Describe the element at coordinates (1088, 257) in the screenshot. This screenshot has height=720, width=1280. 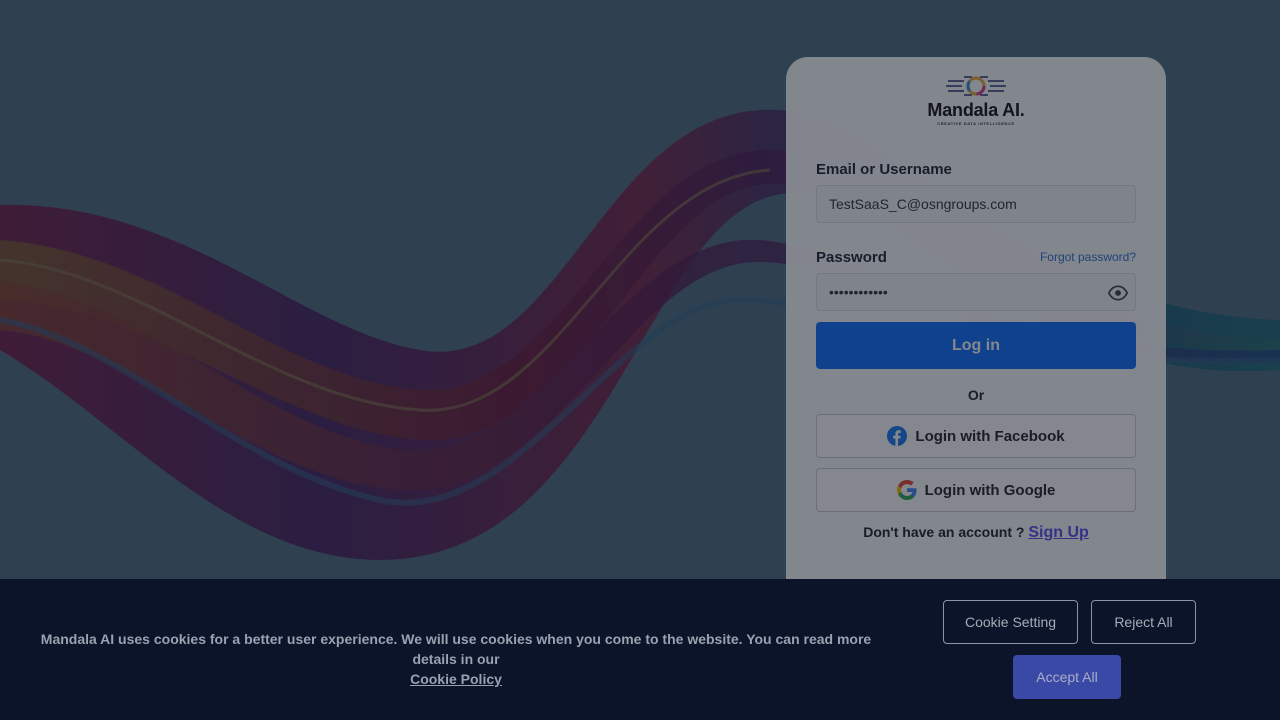
I see `forgot-password-link: Forgot password?` at that location.